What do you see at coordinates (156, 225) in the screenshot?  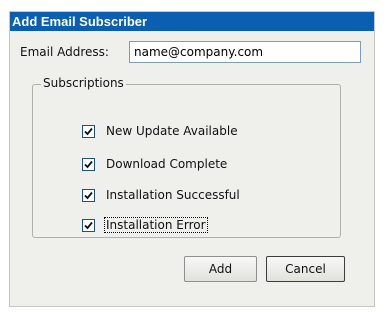 I see `checkbox-label: Installation Error` at bounding box center [156, 225].